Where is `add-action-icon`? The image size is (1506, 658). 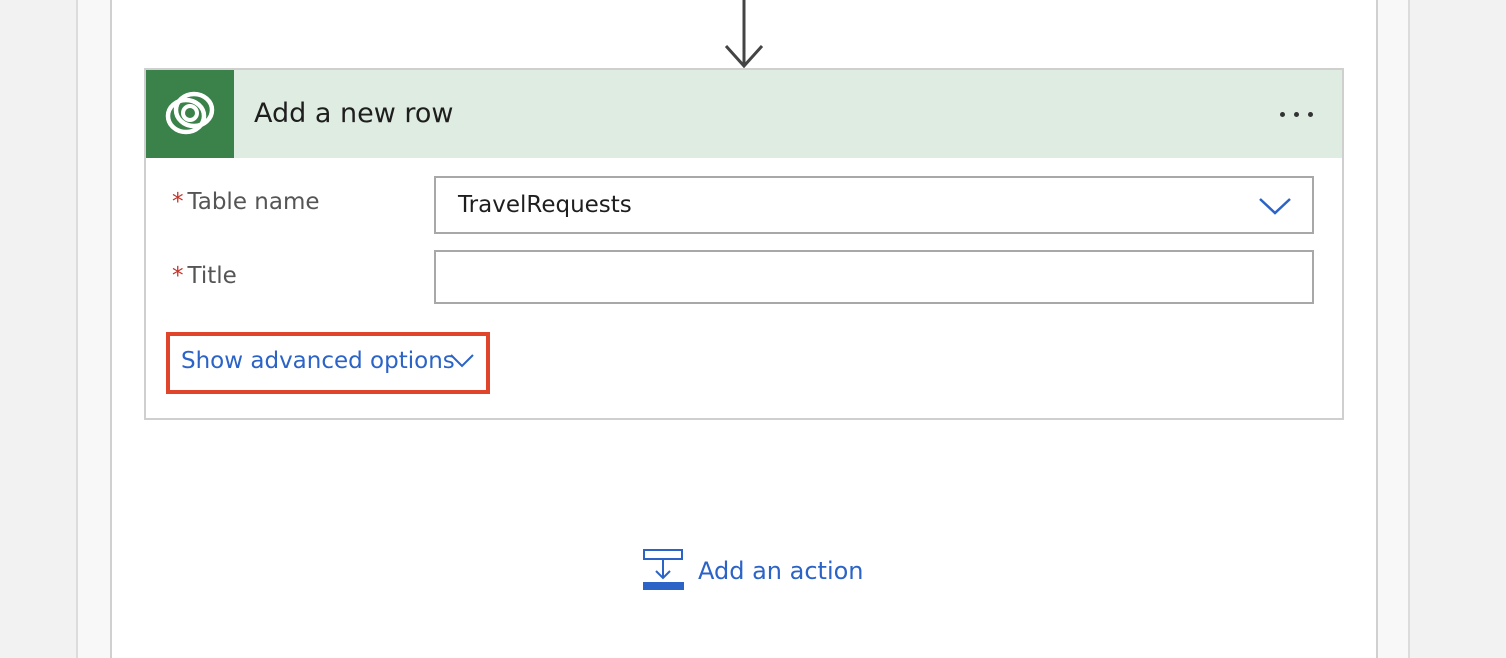 add-action-icon is located at coordinates (663, 569).